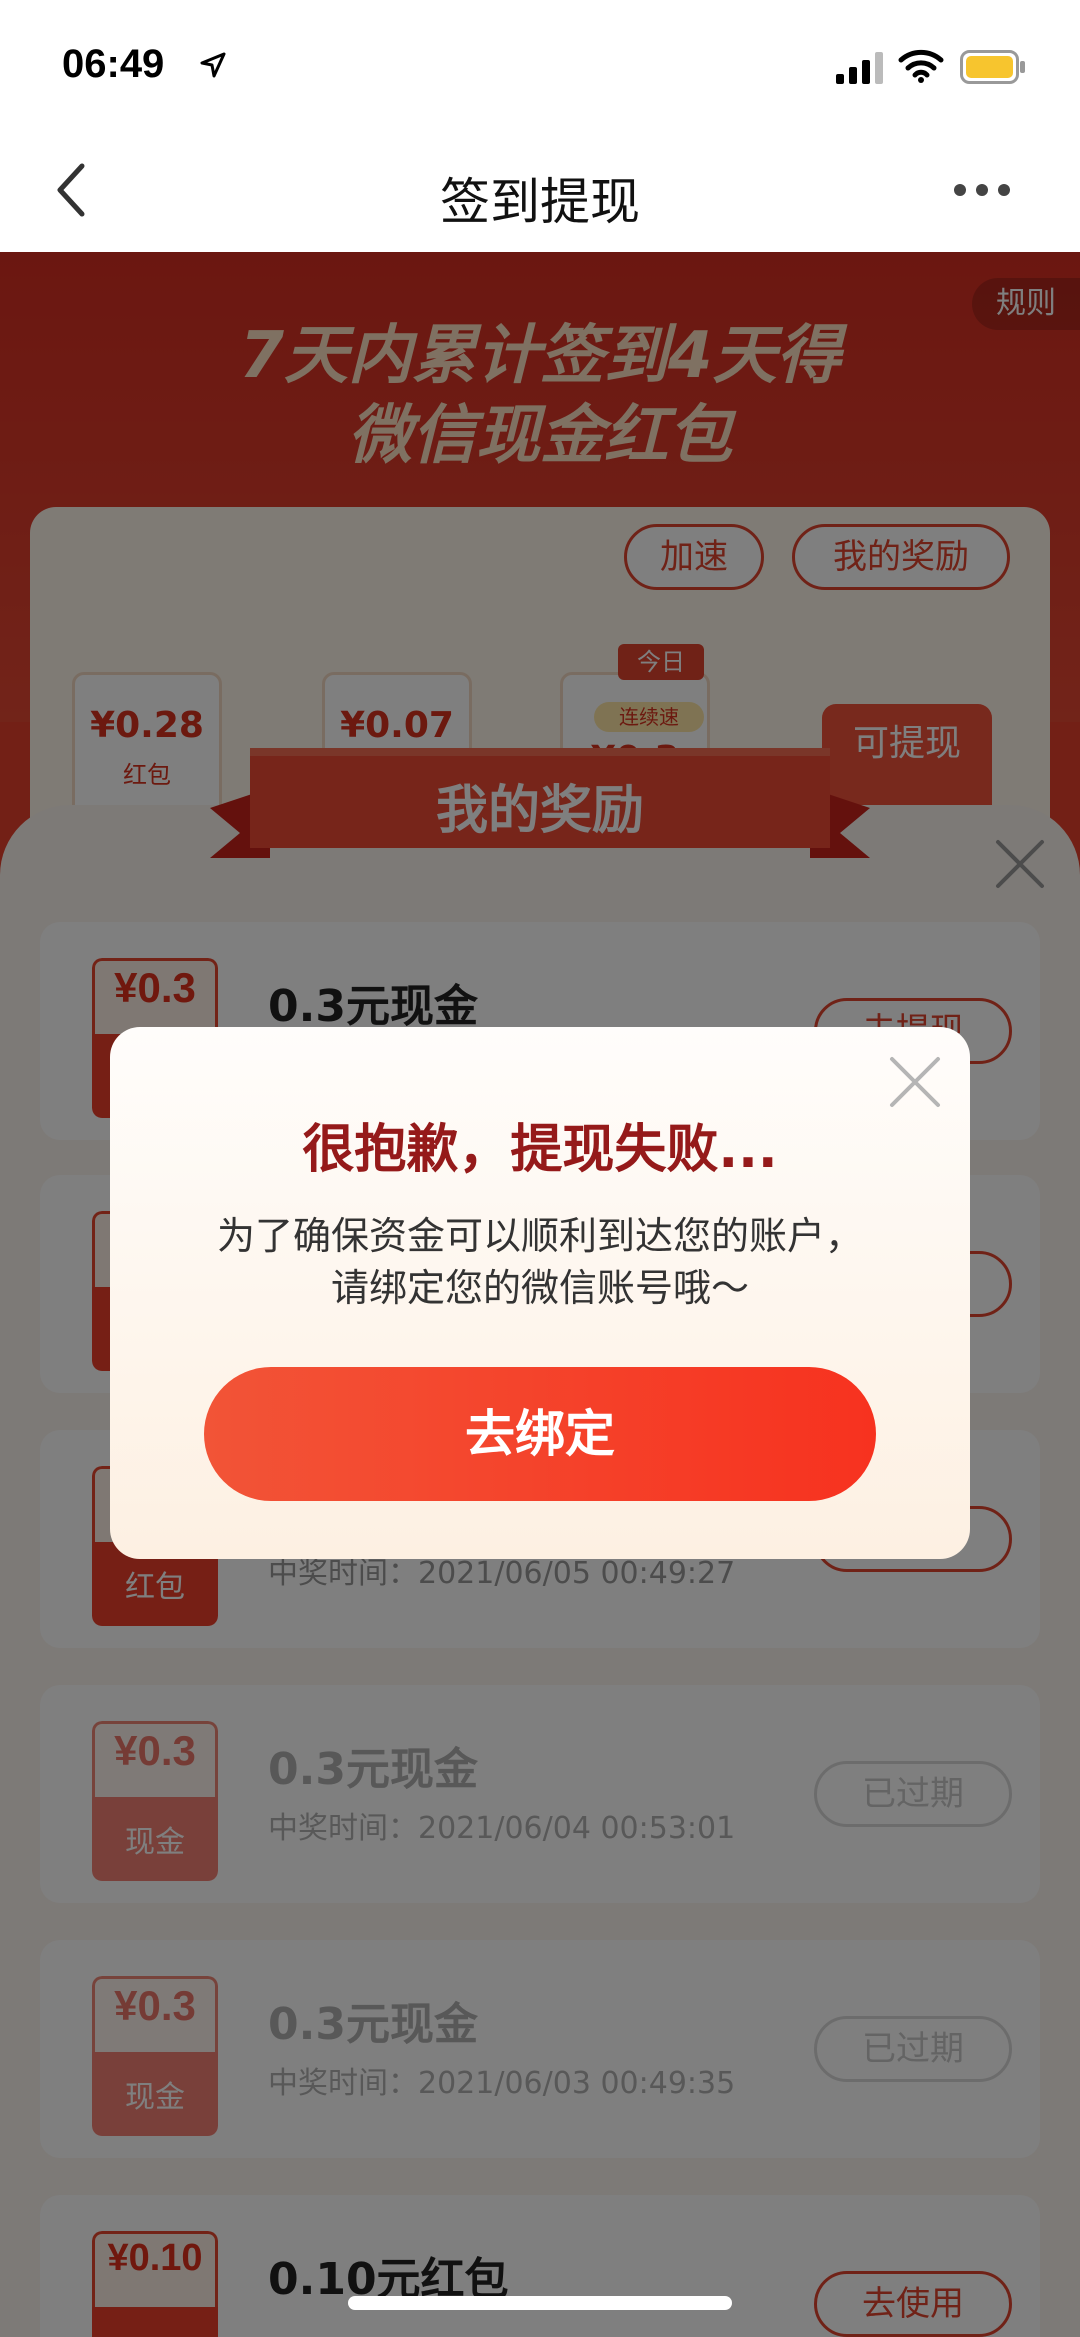  I want to click on page-title: 签到提现, so click(540, 202).